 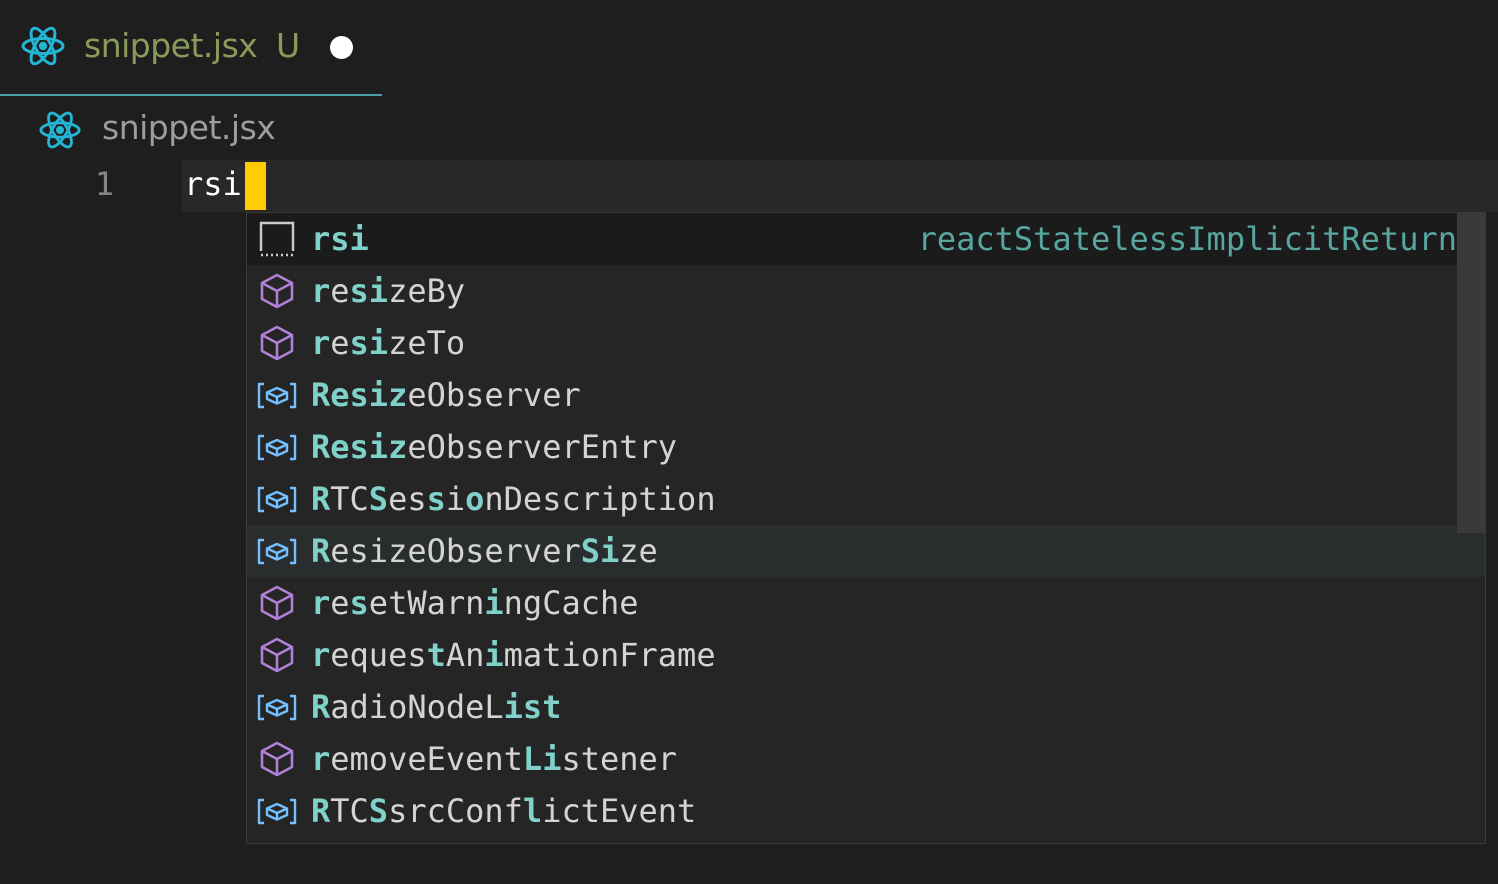 What do you see at coordinates (866, 395) in the screenshot?
I see `suggestion-item: ResizeObserver` at bounding box center [866, 395].